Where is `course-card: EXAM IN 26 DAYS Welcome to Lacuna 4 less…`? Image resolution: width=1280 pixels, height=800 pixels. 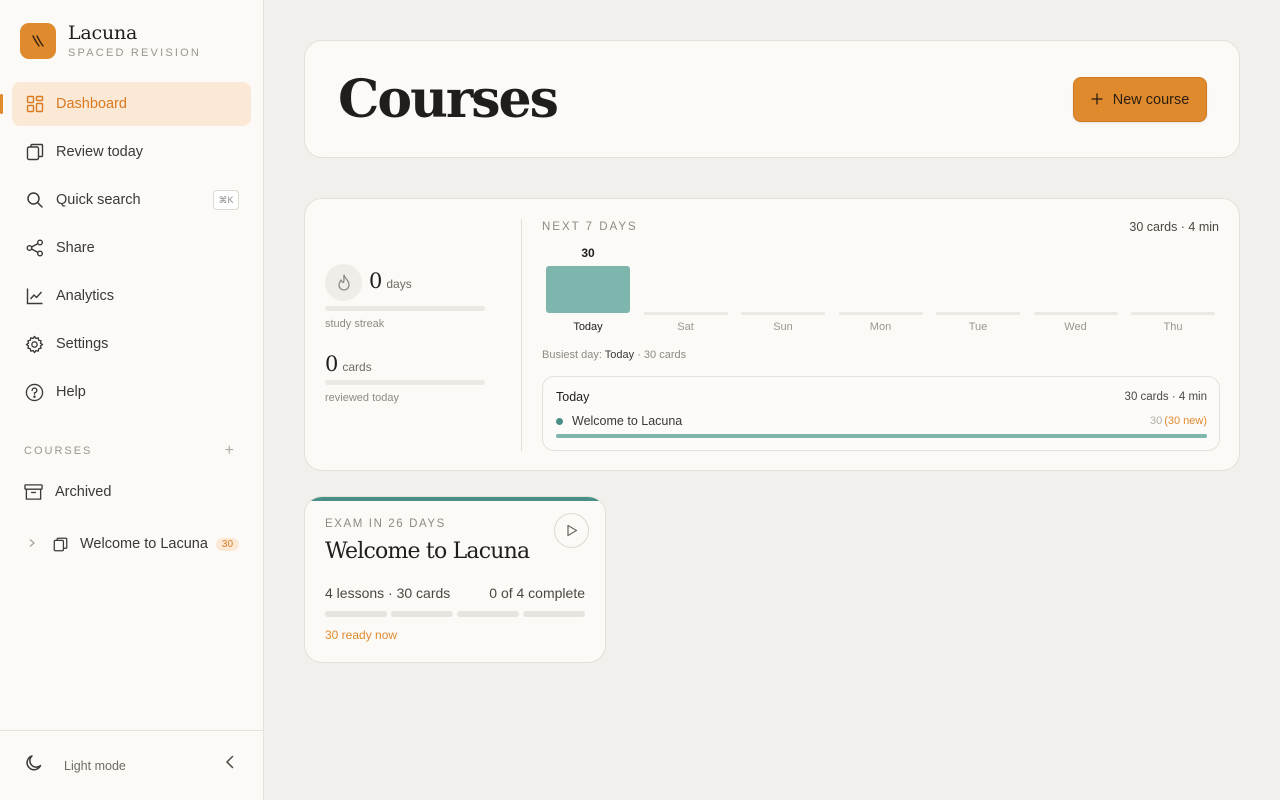
course-card: EXAM IN 26 DAYS Welcome to Lacuna 4 less… is located at coordinates (455, 579).